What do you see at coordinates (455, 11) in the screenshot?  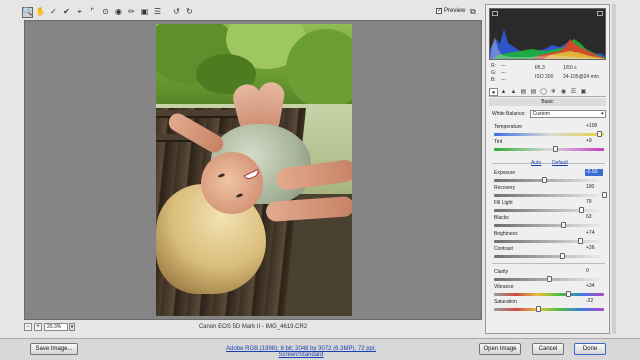 I see `preview-label: Preview` at bounding box center [455, 11].